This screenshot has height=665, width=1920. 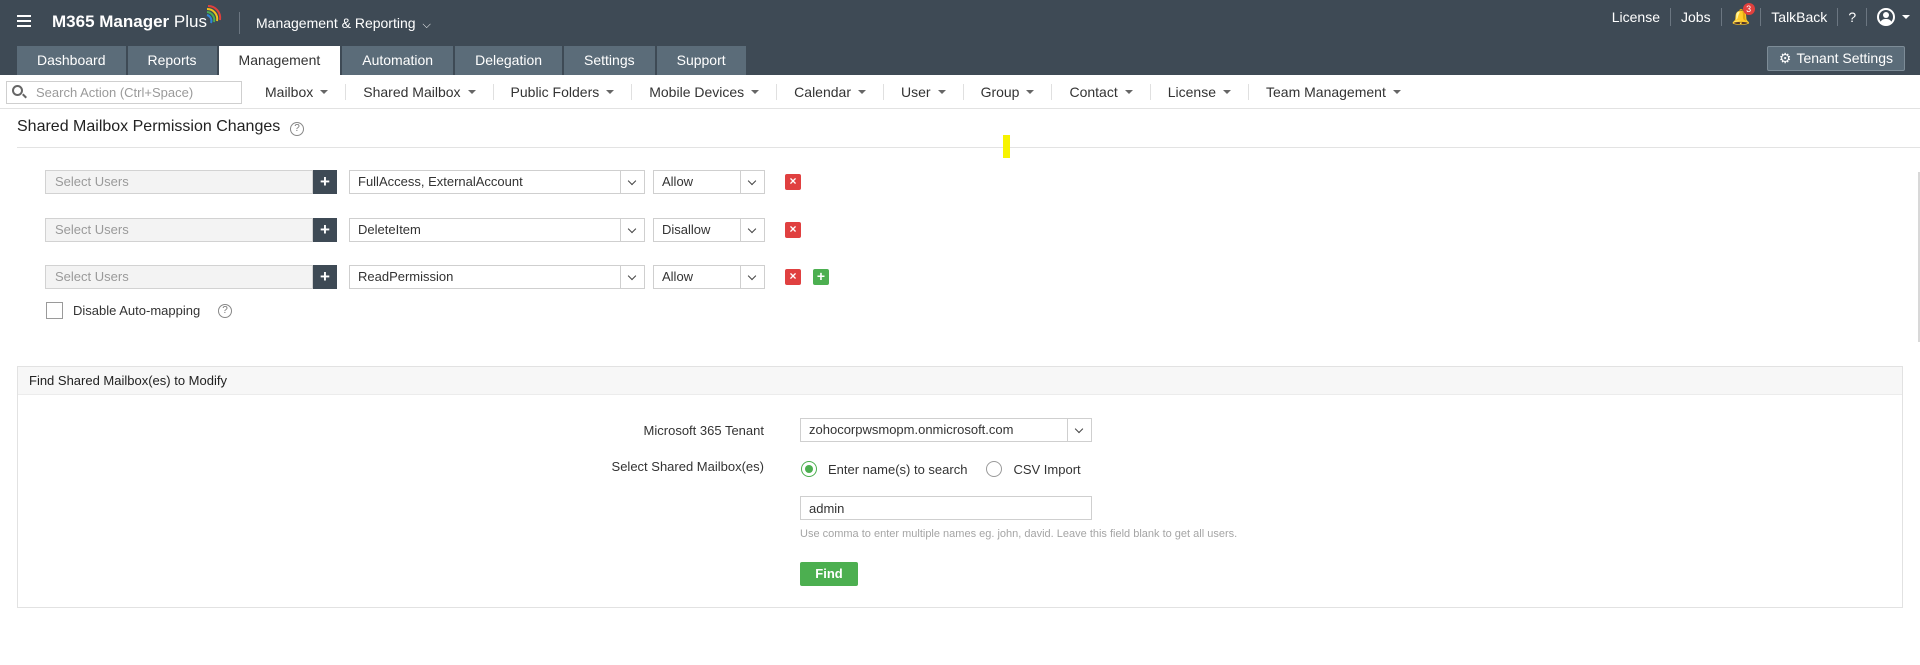 I want to click on menu-user: User, so click(x=924, y=92).